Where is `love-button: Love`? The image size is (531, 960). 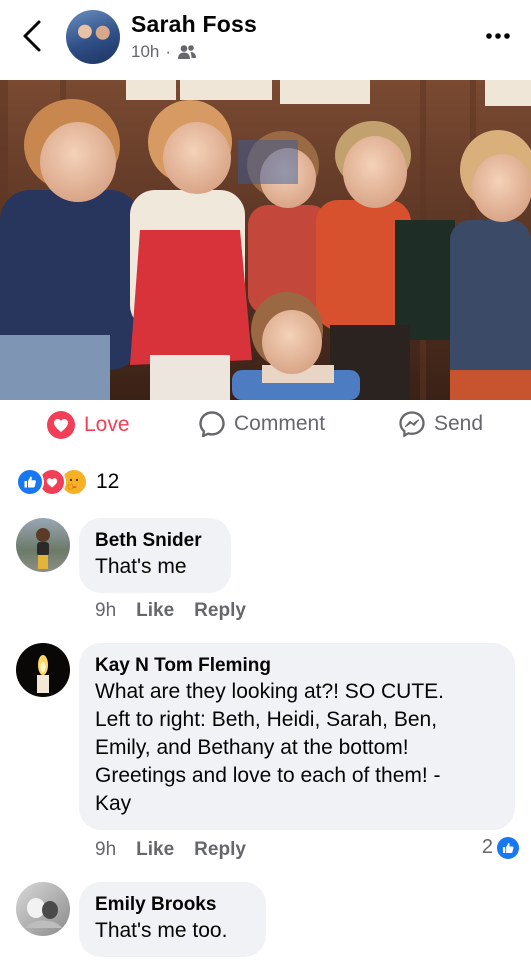
love-button: Love is located at coordinates (88, 425).